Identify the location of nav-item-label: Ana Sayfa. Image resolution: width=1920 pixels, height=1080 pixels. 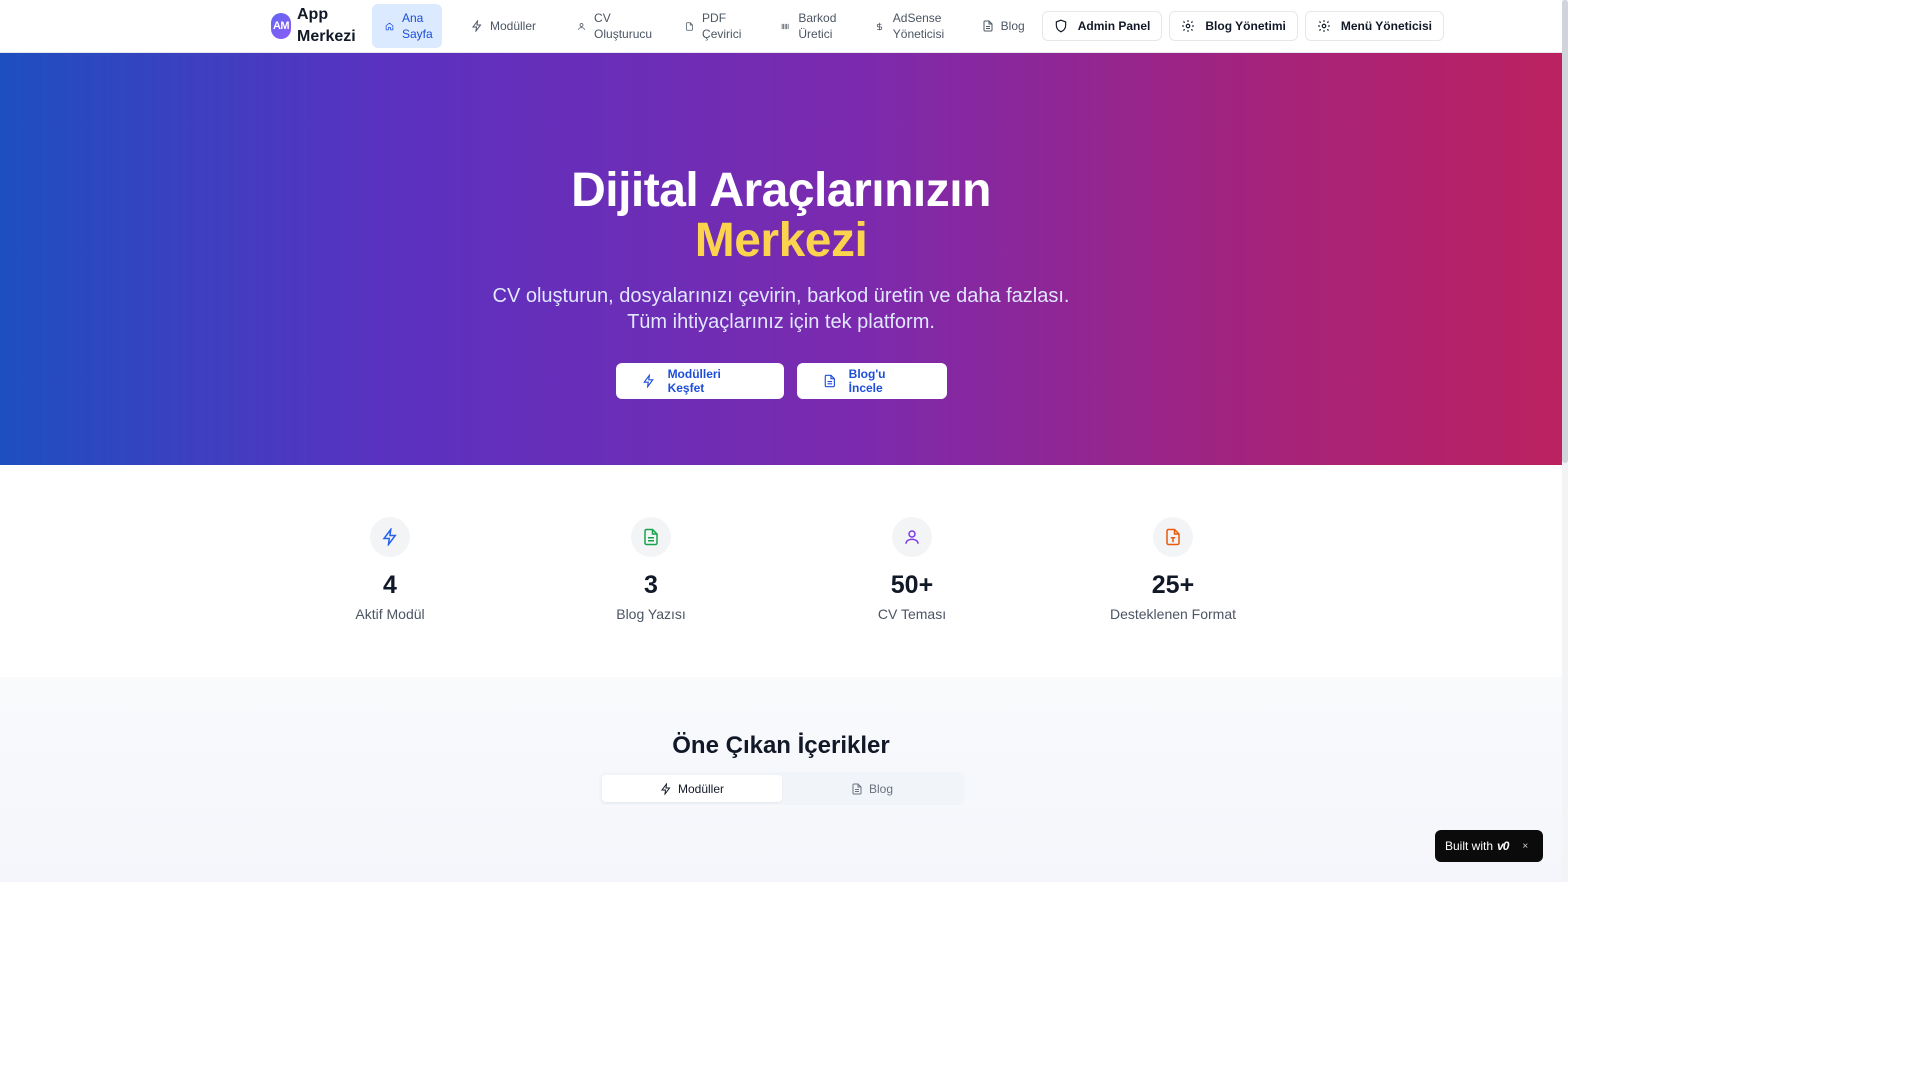
(417, 26).